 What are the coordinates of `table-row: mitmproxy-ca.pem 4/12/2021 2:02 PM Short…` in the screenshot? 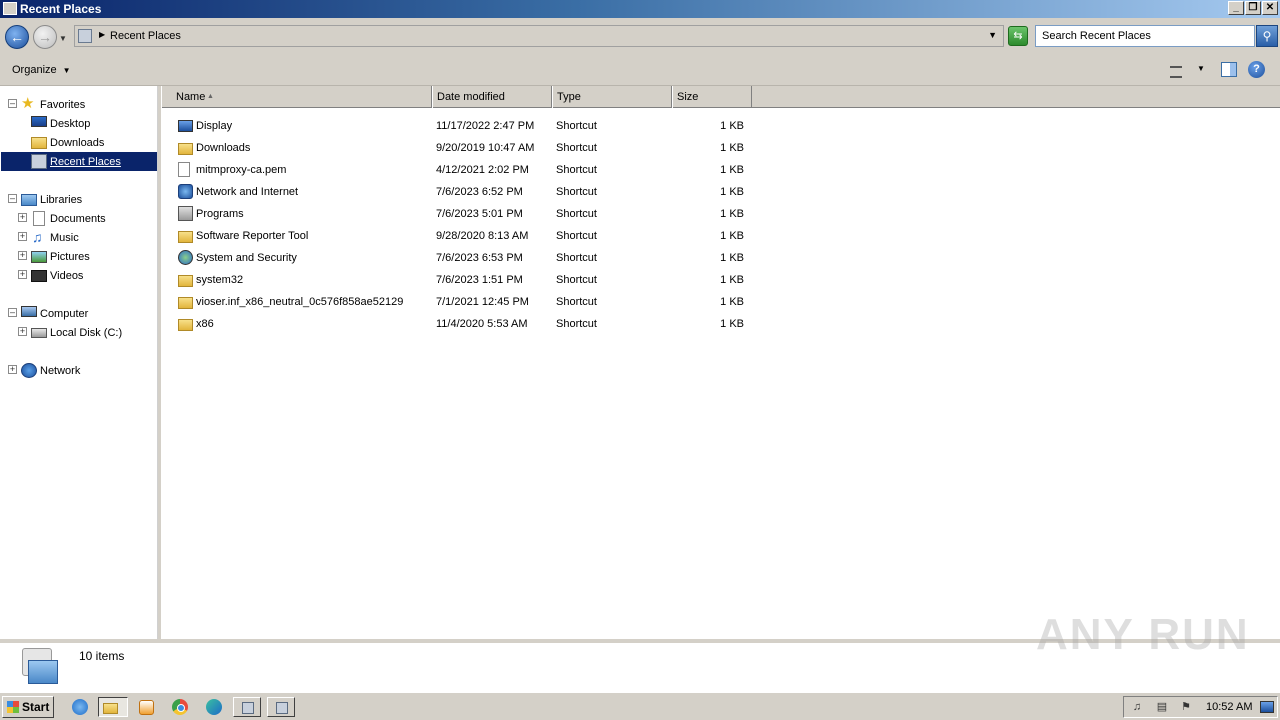 It's located at (461, 170).